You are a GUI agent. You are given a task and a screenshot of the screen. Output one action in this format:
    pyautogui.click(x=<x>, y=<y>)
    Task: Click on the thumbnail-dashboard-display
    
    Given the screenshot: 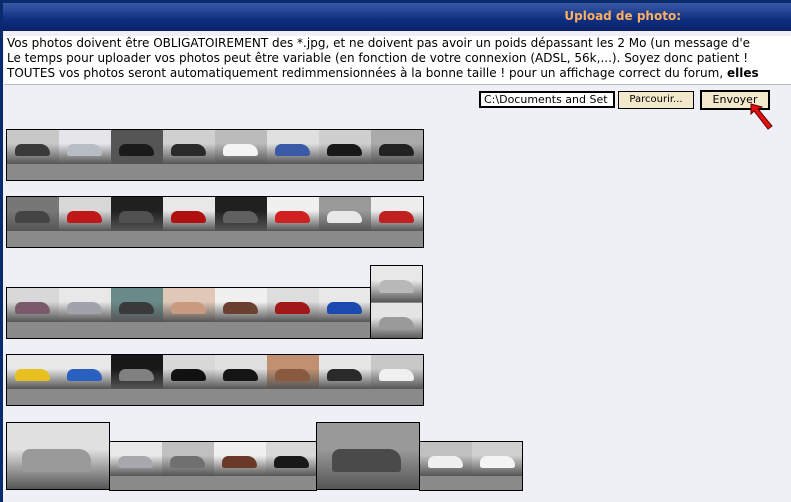 What is the action you would take?
    pyautogui.click(x=137, y=313)
    